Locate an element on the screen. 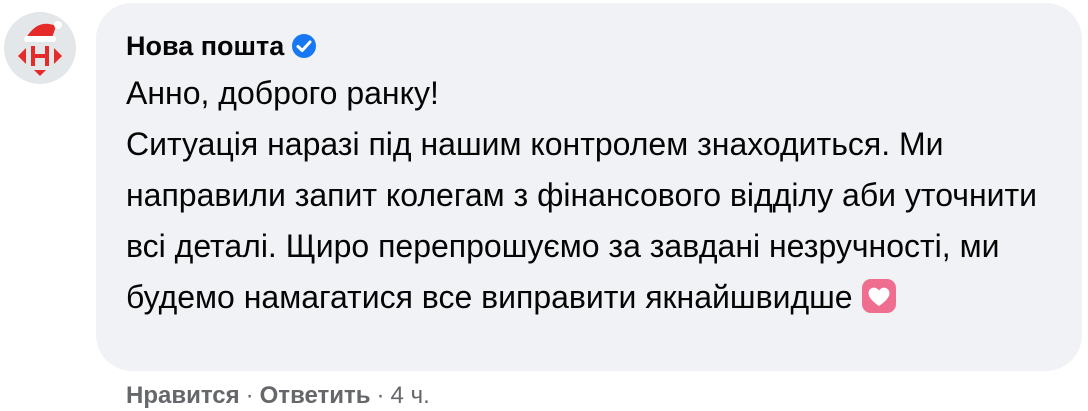 The height and width of the screenshot is (411, 1088). avatar is located at coordinates (40, 48).